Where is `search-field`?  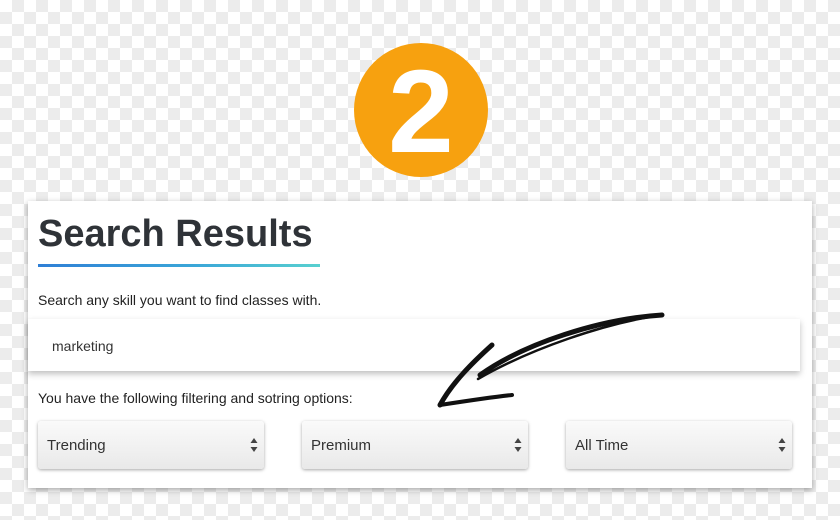
search-field is located at coordinates (414, 345).